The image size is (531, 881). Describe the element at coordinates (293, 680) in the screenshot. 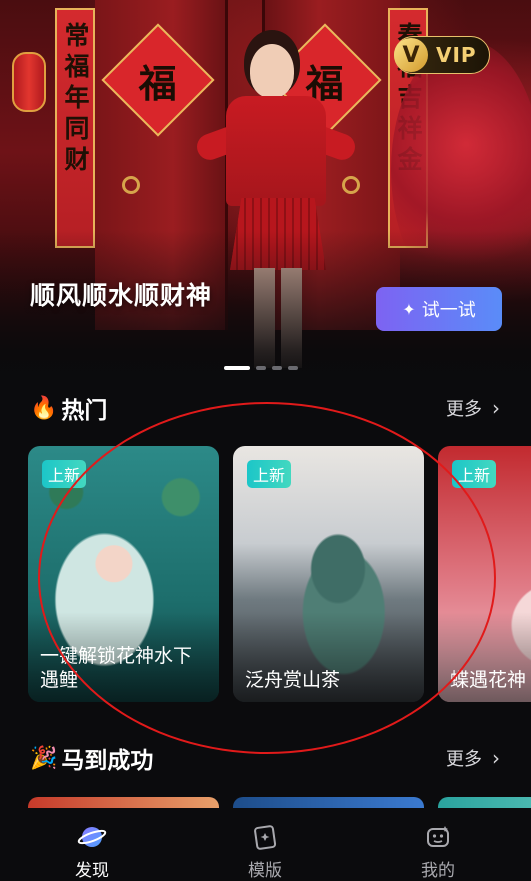

I see `card-title: 泛舟赏山茶` at that location.